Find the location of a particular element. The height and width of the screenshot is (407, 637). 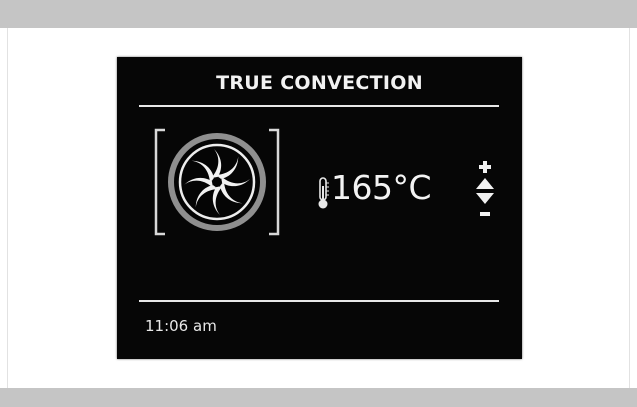

convection-fan-icon is located at coordinates (217, 182).